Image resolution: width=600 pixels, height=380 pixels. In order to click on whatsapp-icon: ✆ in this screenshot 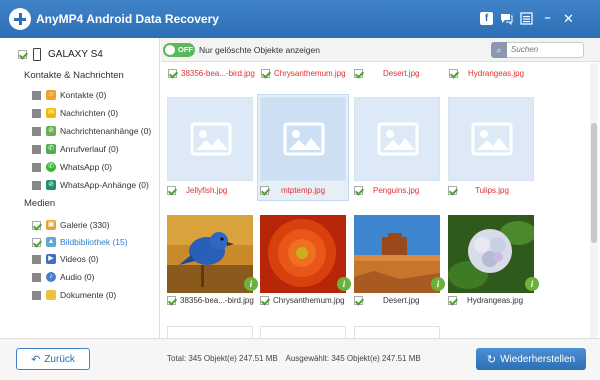, I will do `click(51, 167)`.